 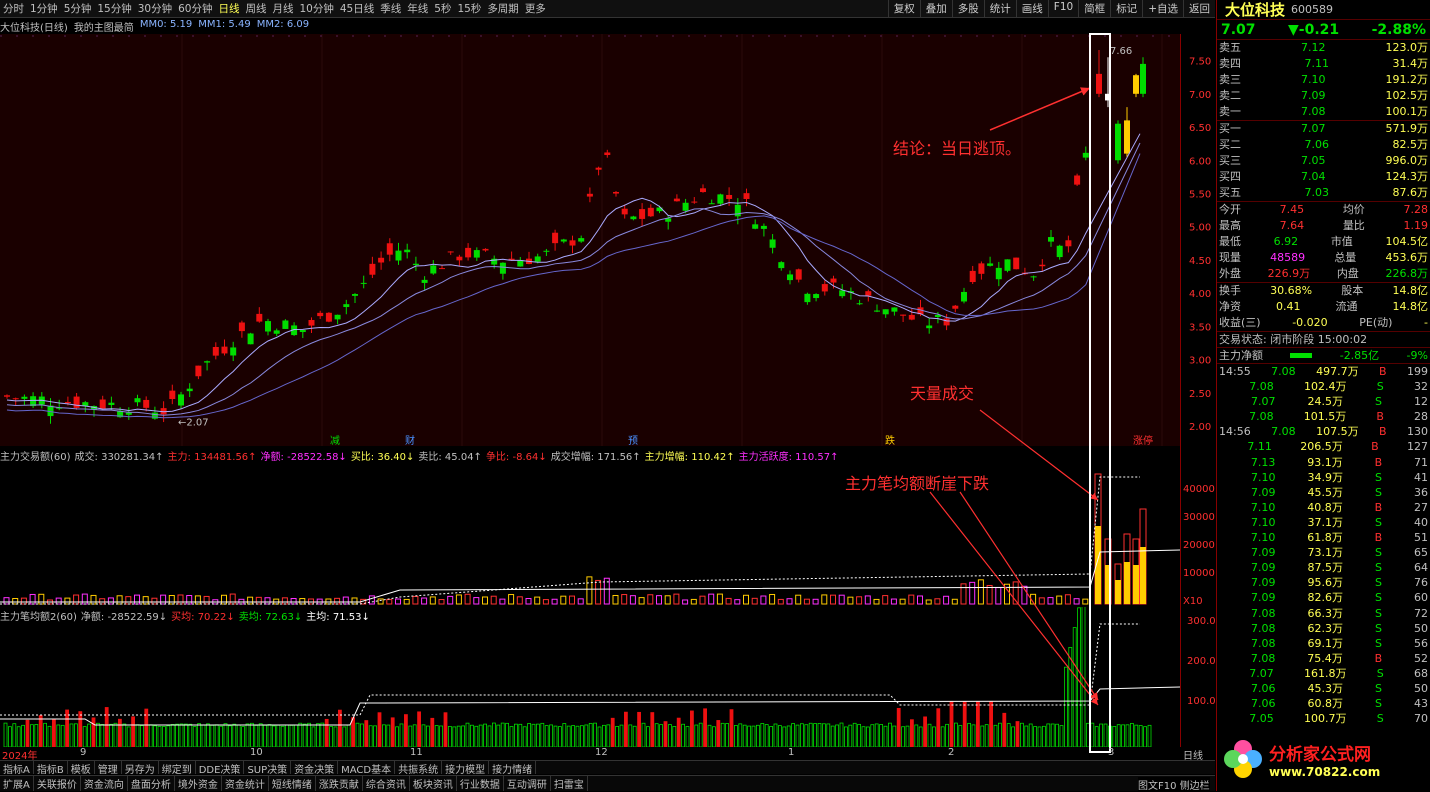 I want to click on buy-row-1: 买二 7.06 82.5万, so click(x=1323, y=145).